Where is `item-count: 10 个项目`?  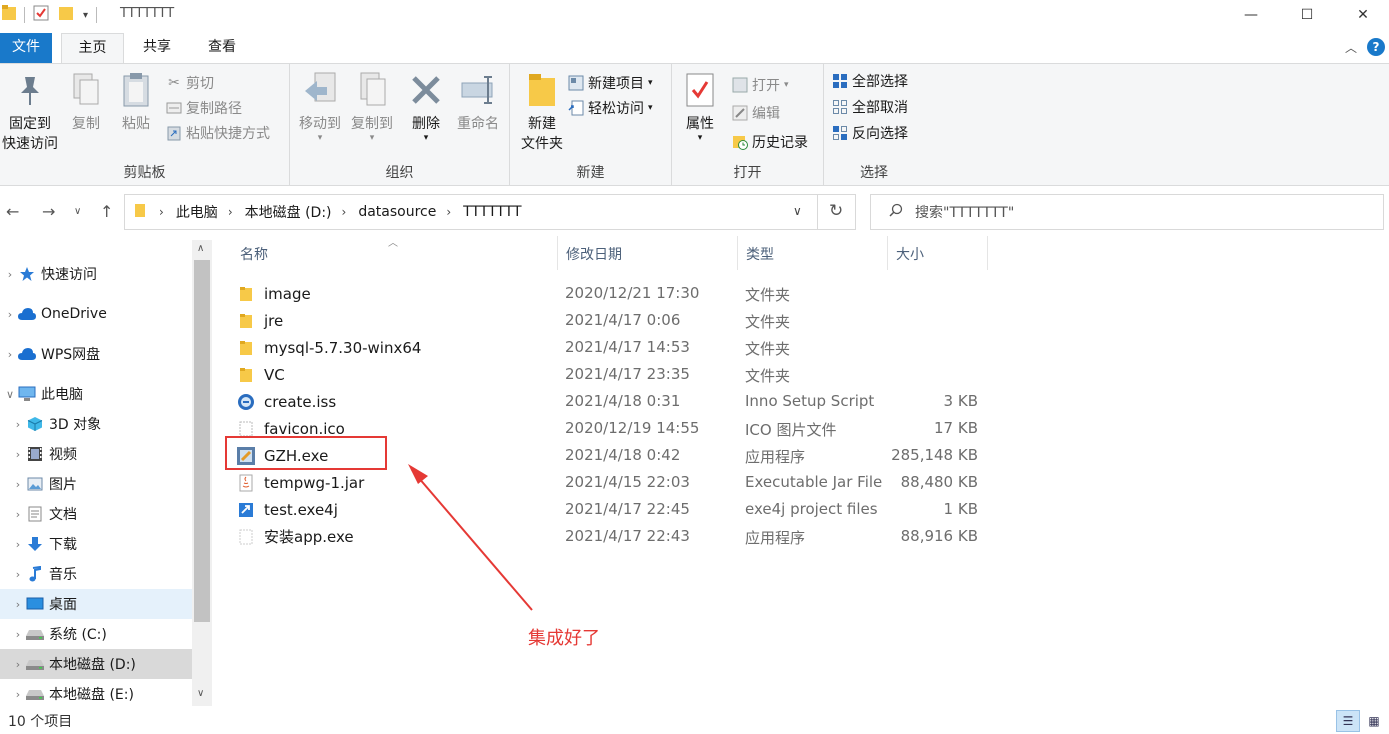
item-count: 10 个项目 is located at coordinates (40, 722).